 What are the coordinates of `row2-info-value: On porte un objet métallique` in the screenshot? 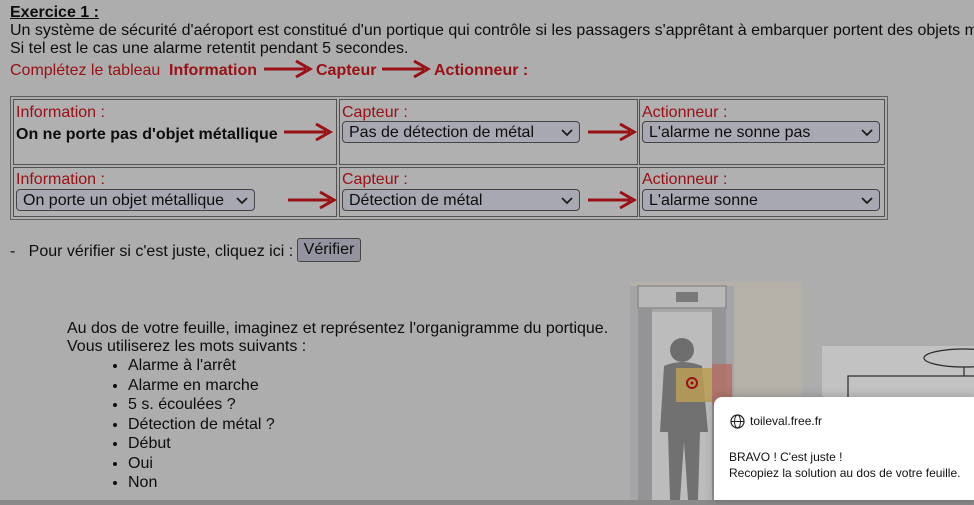 It's located at (124, 200).